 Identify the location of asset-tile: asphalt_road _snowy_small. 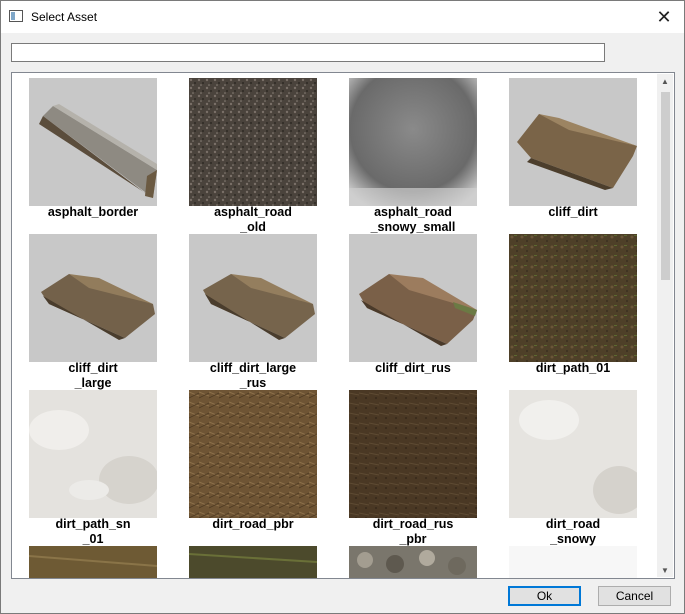
(413, 156).